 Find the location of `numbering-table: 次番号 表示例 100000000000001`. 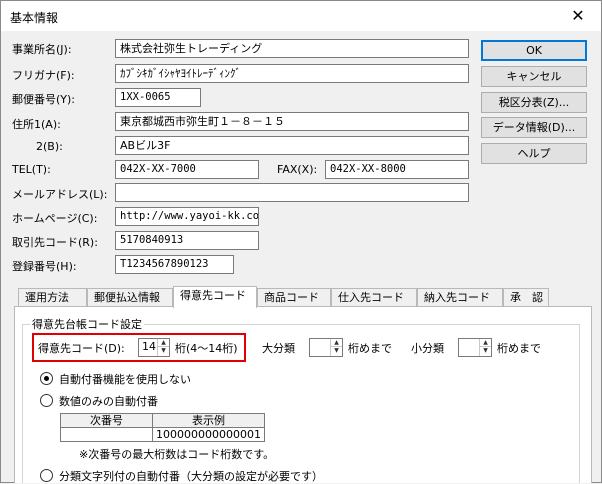

numbering-table: 次番号 表示例 100000000000001 is located at coordinates (162, 427).